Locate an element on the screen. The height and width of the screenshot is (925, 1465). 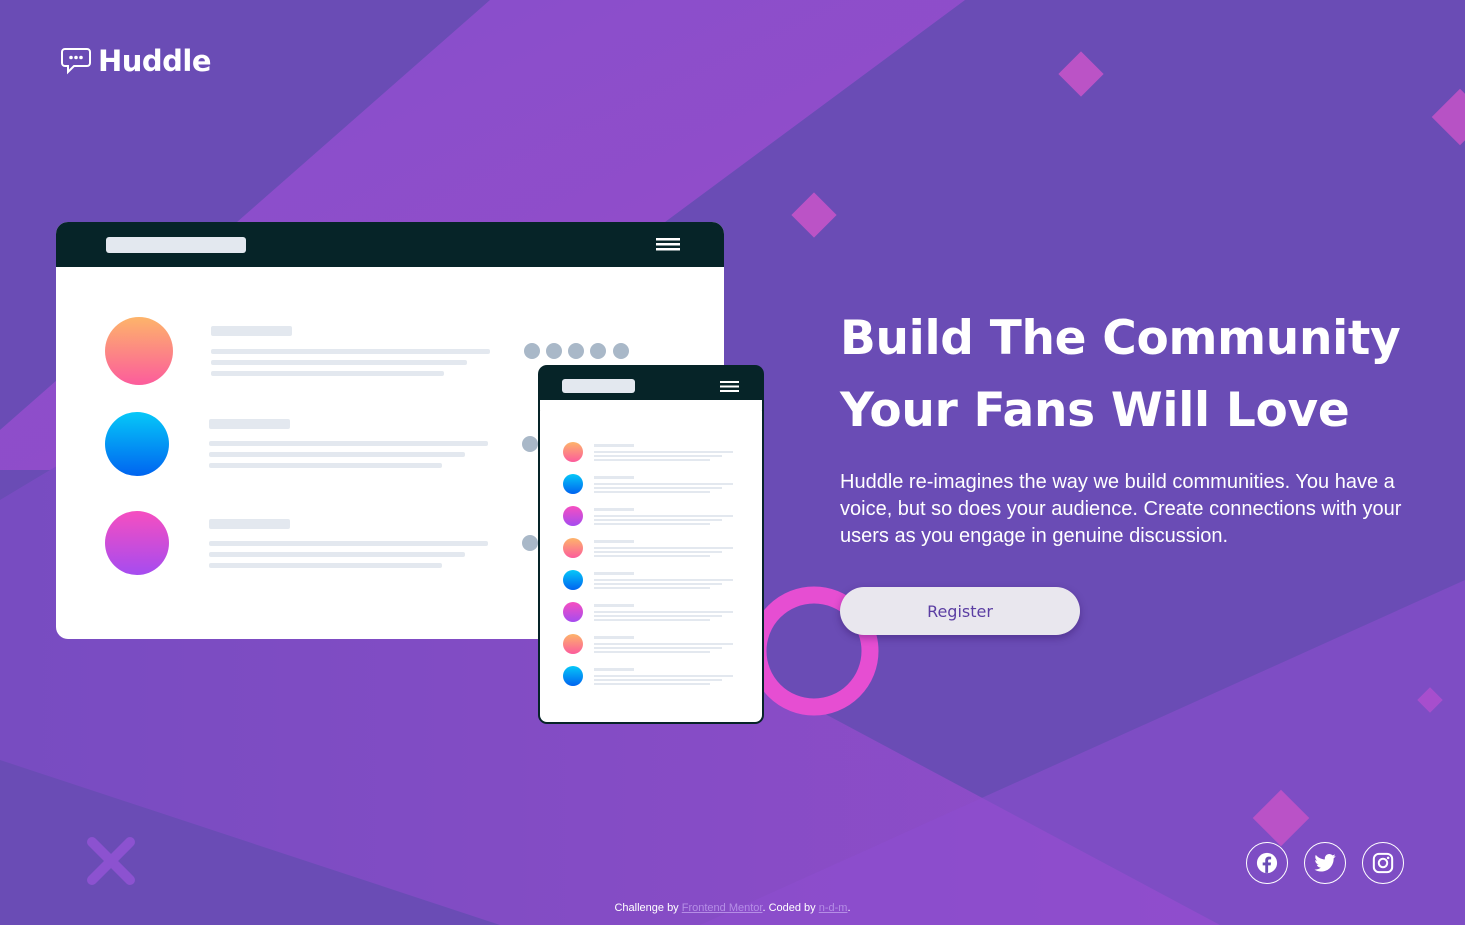
hero-title: Build The Community Your Fans Will Love is located at coordinates (1130, 375).